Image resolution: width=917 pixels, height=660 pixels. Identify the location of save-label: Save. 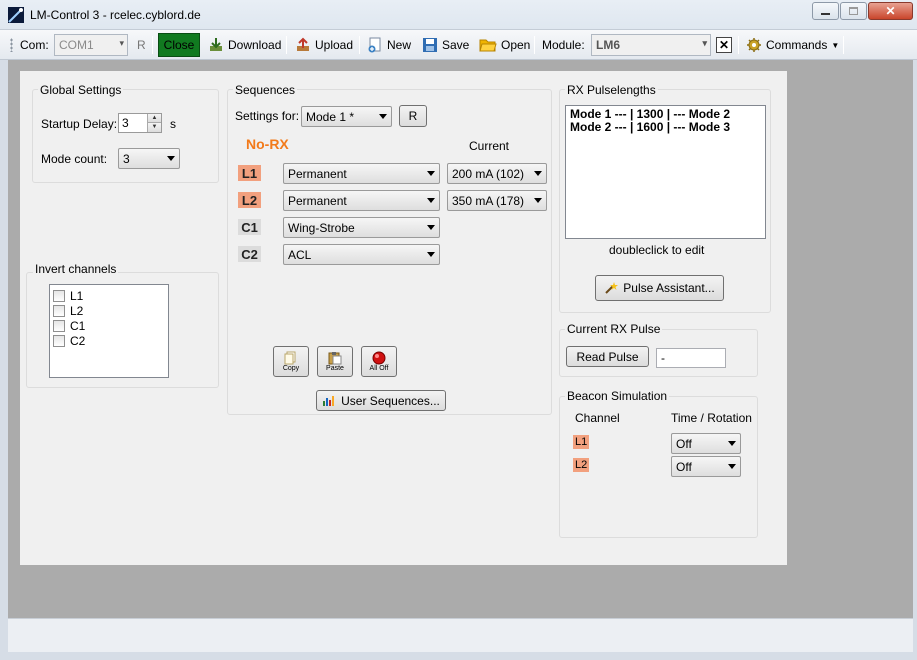
(456, 45).